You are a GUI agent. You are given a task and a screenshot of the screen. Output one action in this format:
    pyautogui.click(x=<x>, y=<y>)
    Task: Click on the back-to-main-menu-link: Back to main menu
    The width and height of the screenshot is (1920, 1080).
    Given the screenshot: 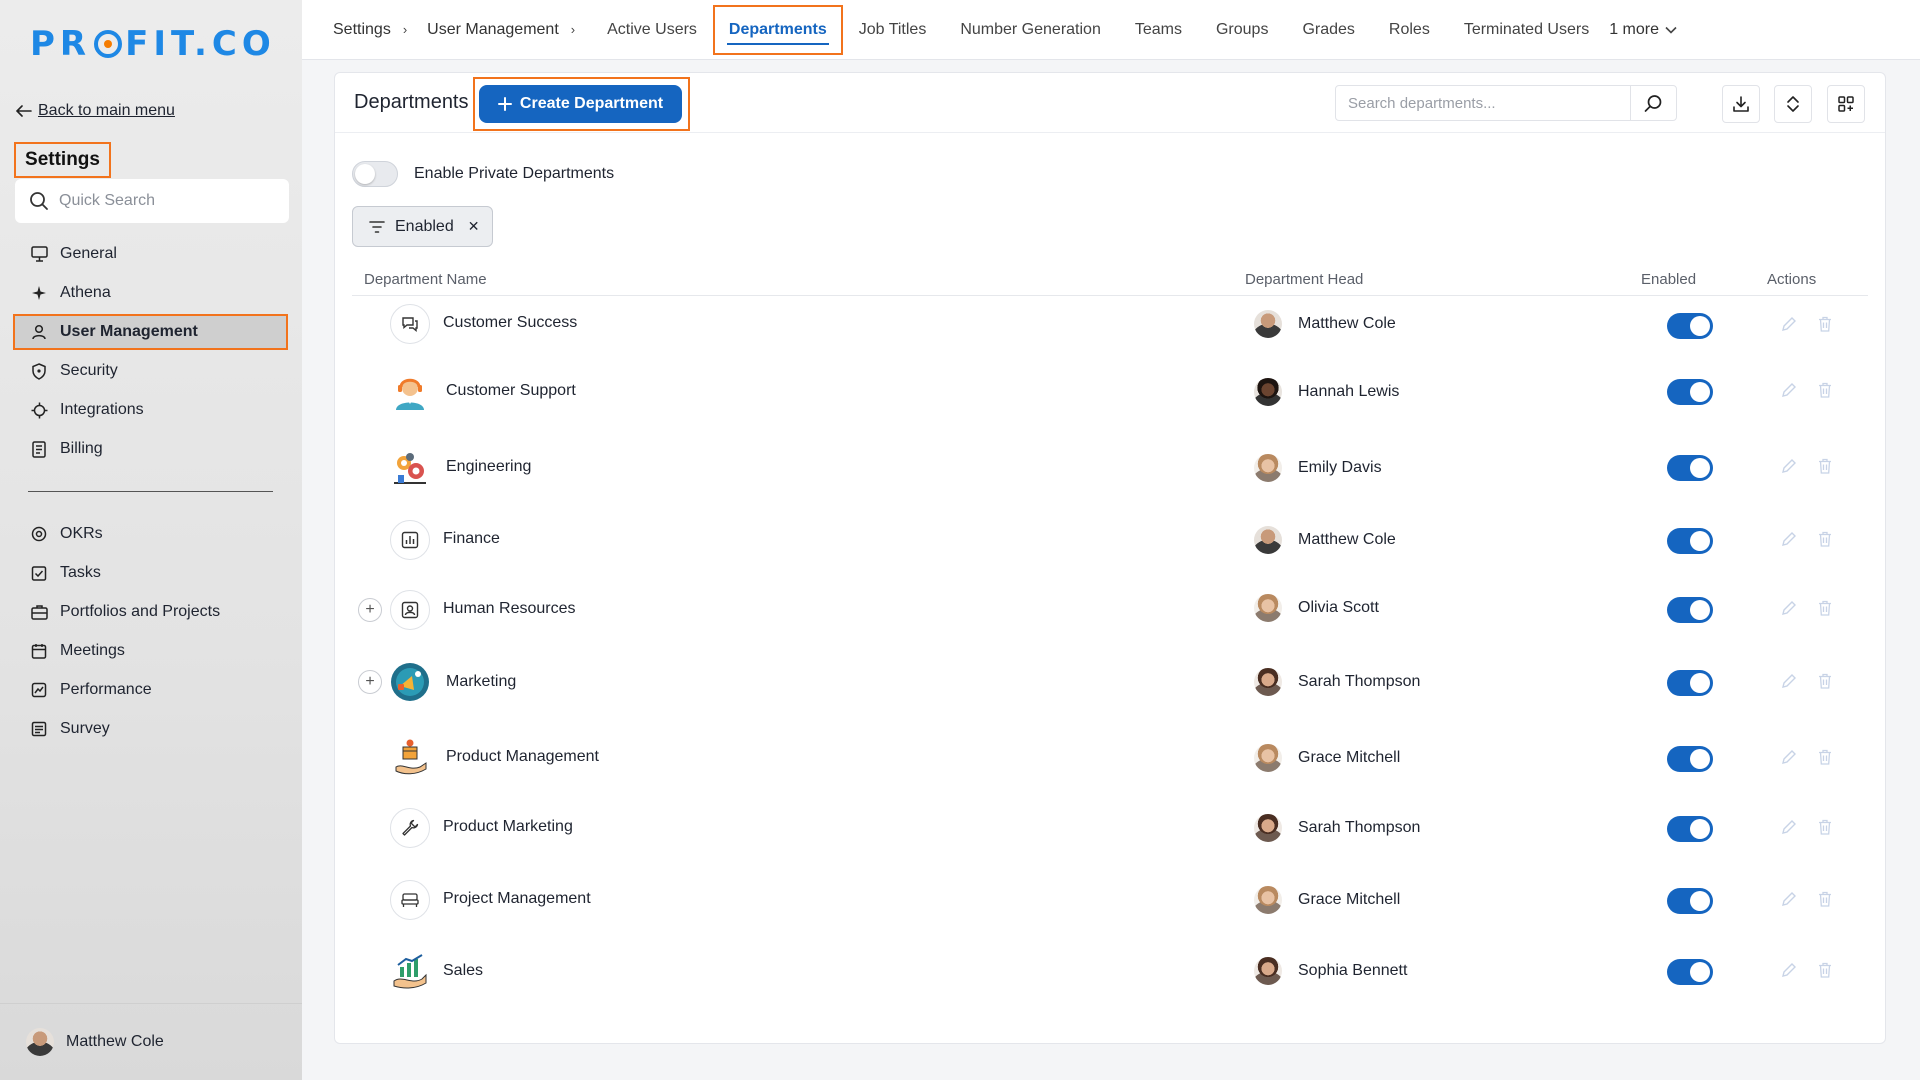 What is the action you would take?
    pyautogui.click(x=95, y=111)
    